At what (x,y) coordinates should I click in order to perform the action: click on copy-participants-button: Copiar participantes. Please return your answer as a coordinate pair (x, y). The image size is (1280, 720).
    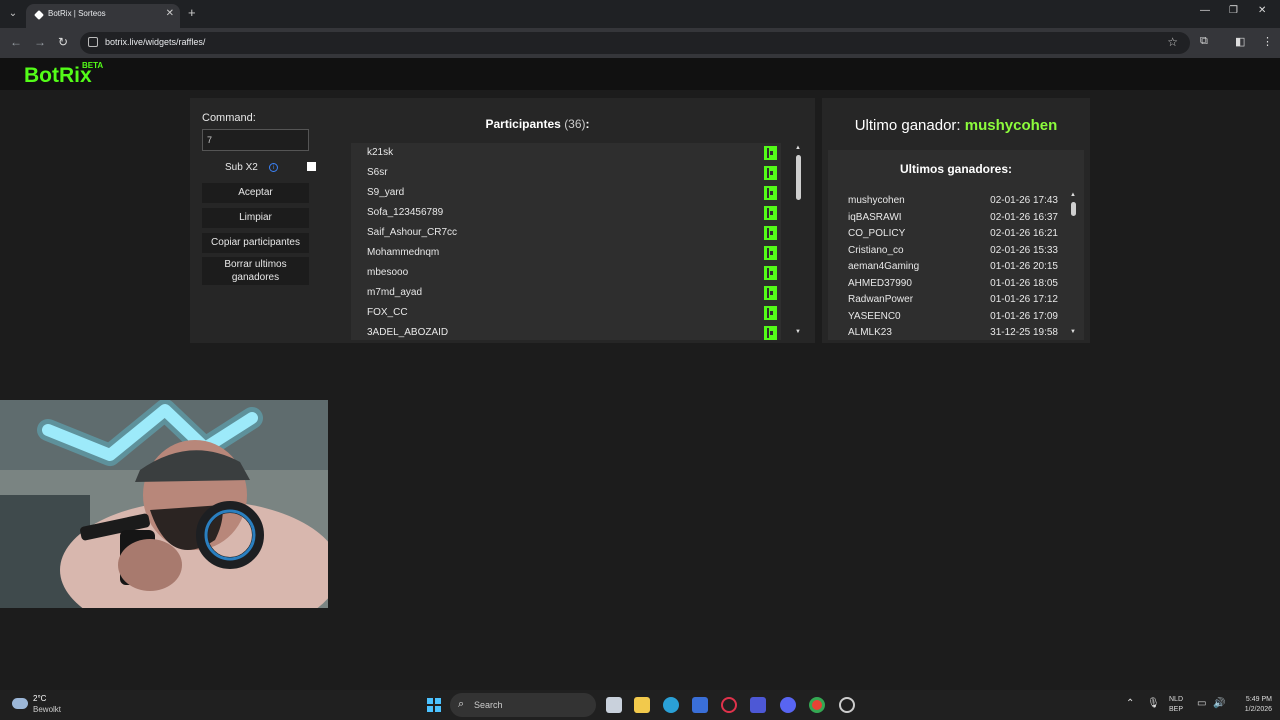
    Looking at the image, I should click on (255, 243).